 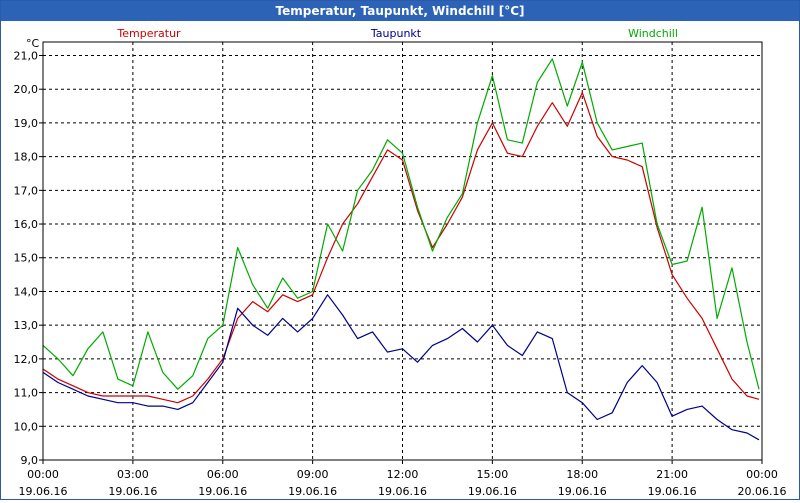 I want to click on y-tick-label: 10,0, so click(x=26, y=426).